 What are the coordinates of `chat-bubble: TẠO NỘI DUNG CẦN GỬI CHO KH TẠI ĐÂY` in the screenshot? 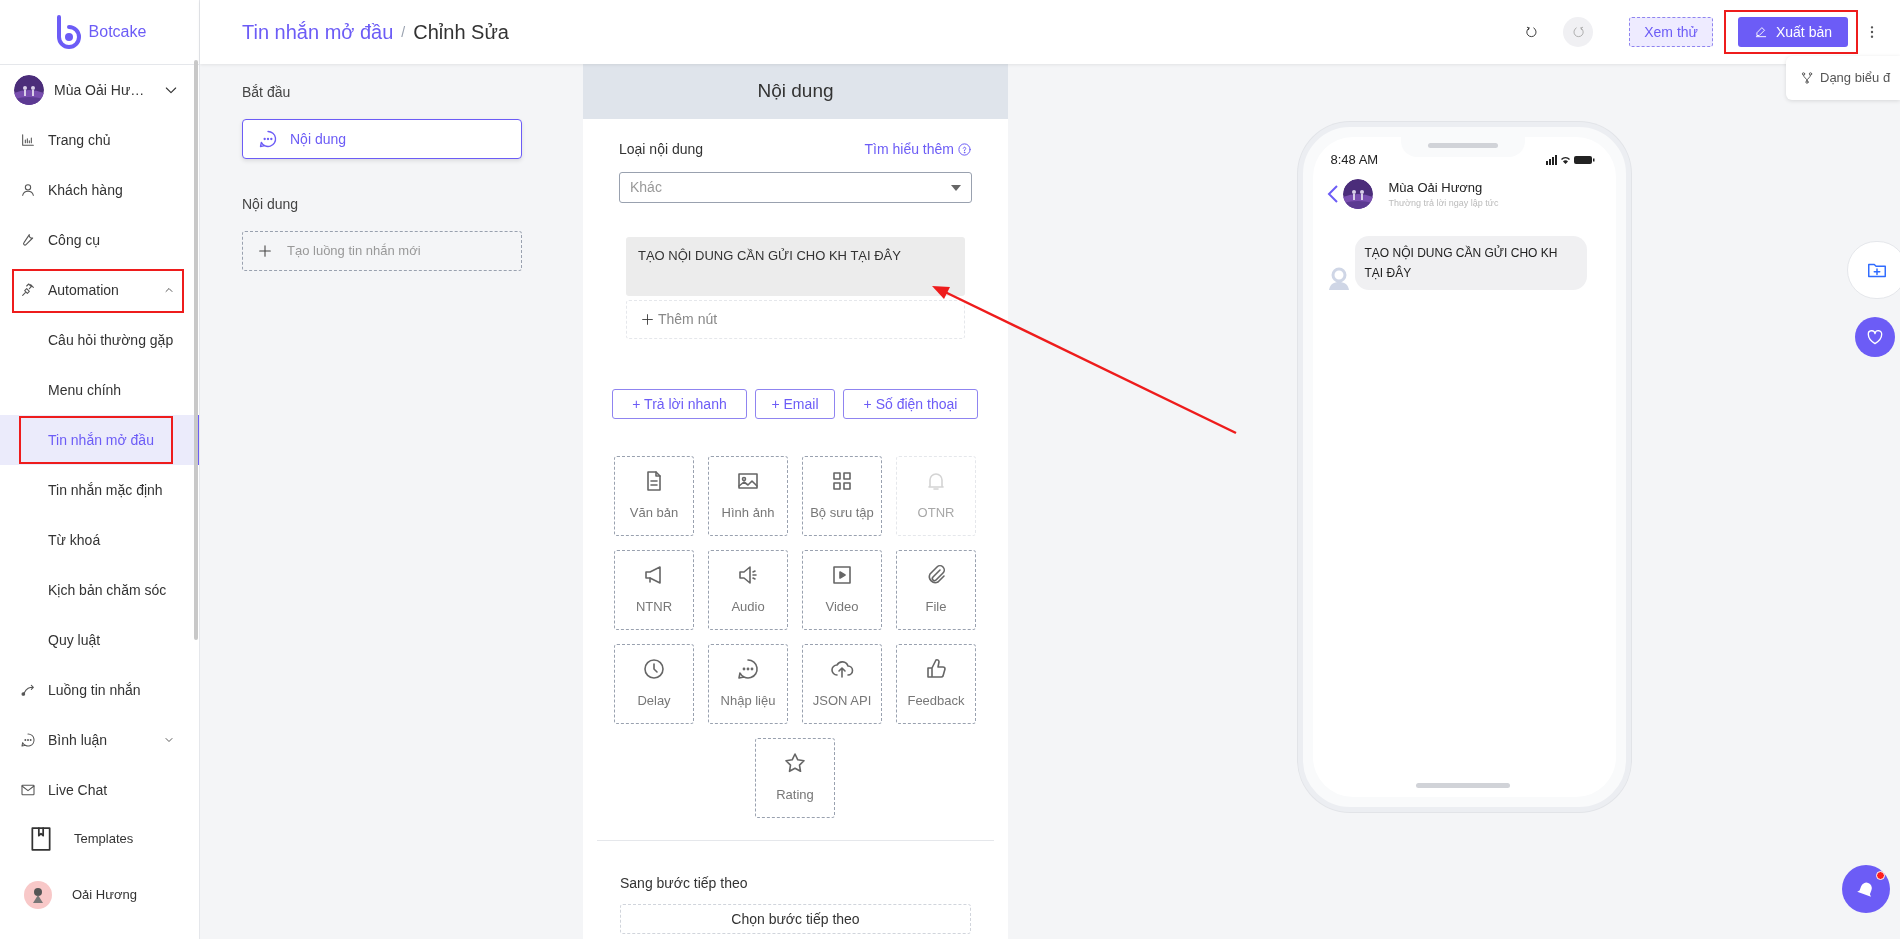 It's located at (1470, 262).